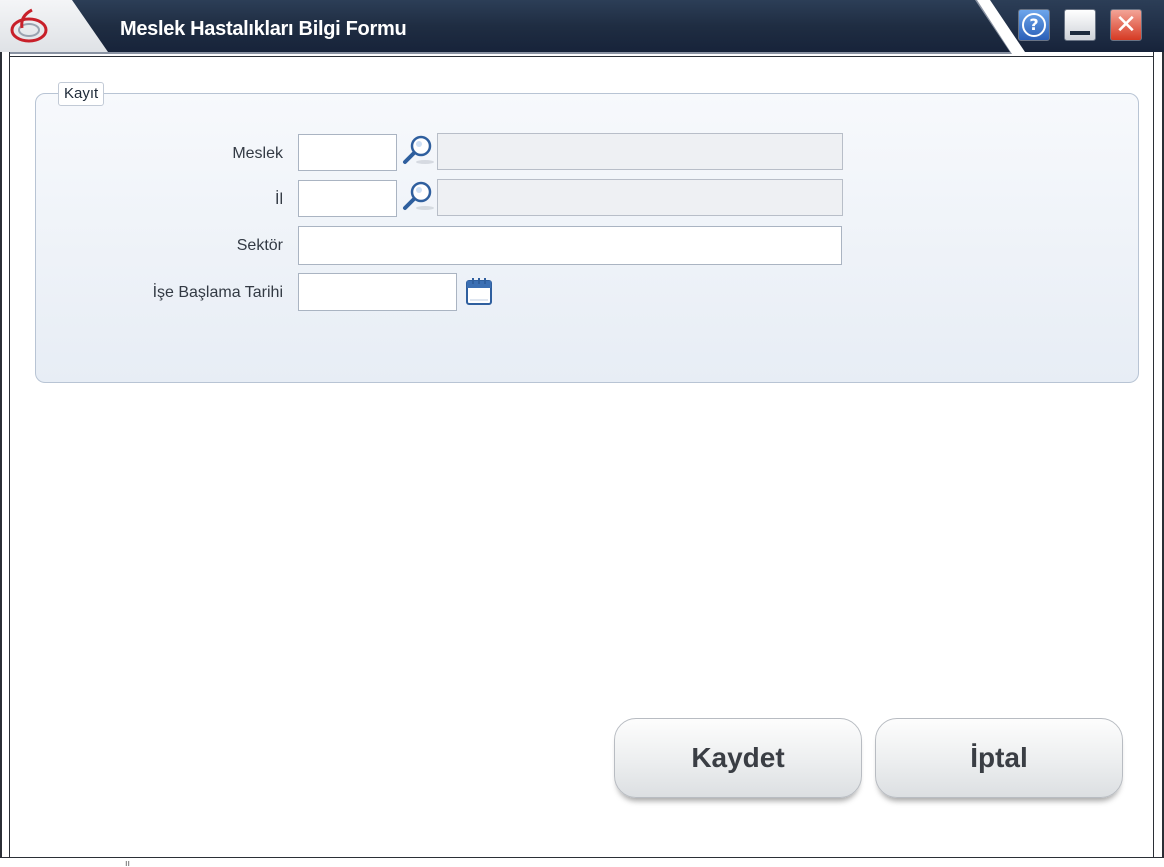 This screenshot has height=867, width=1164. I want to click on window-title: Meslek Hastalıkları Bilgi Formu, so click(263, 29).